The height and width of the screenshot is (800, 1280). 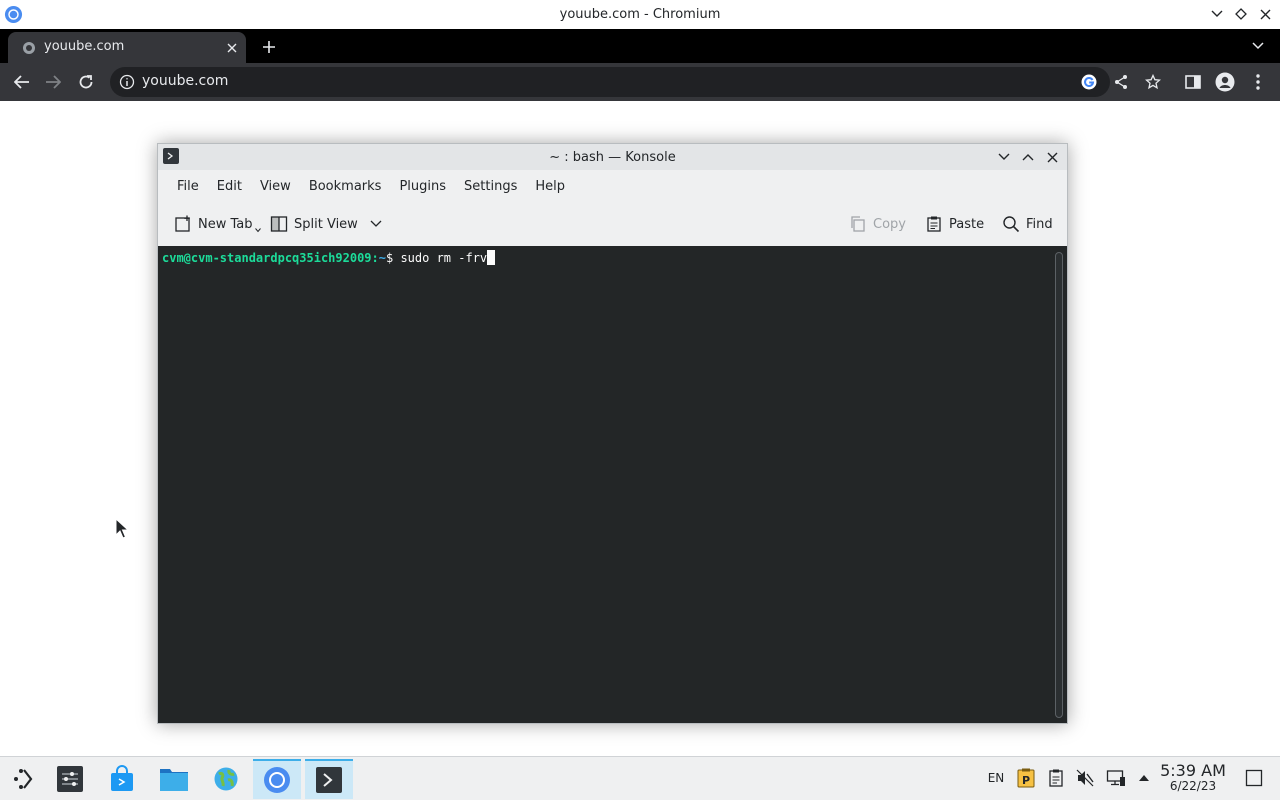 I want to click on network-wired-icon, so click(x=1115, y=778).